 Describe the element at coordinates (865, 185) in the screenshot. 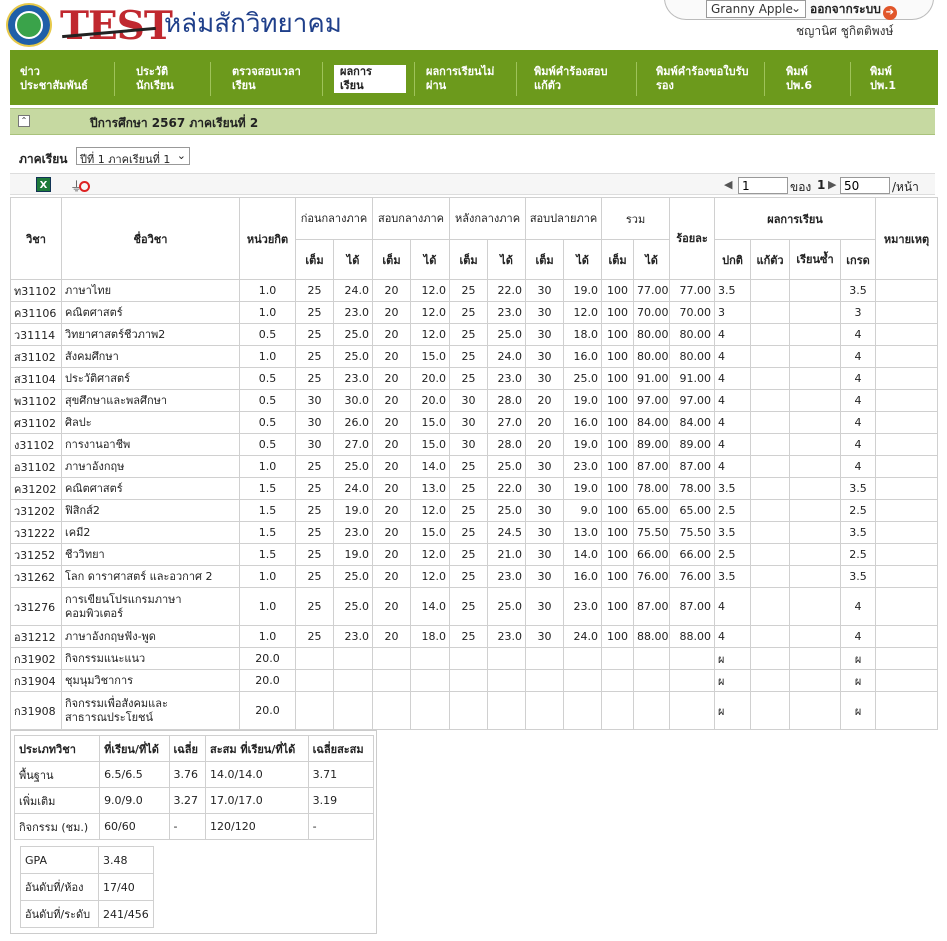

I see `per-page-input` at that location.